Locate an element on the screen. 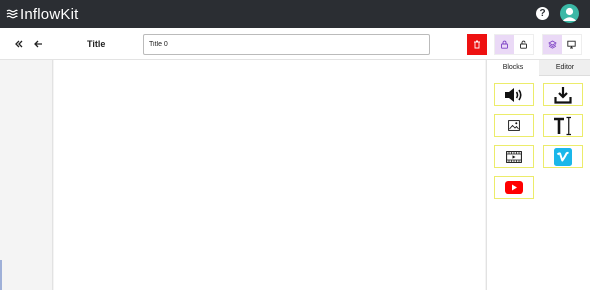 The height and width of the screenshot is (290, 590). video-block is located at coordinates (514, 156).